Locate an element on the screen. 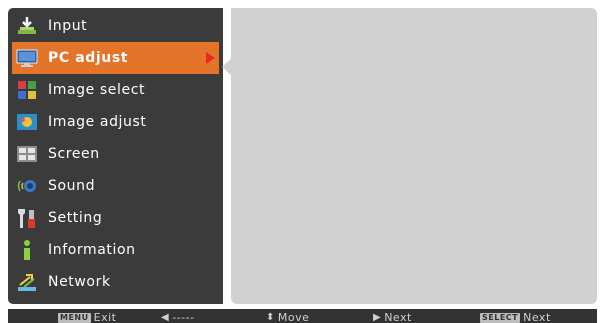  setting-icon is located at coordinates (26, 218).